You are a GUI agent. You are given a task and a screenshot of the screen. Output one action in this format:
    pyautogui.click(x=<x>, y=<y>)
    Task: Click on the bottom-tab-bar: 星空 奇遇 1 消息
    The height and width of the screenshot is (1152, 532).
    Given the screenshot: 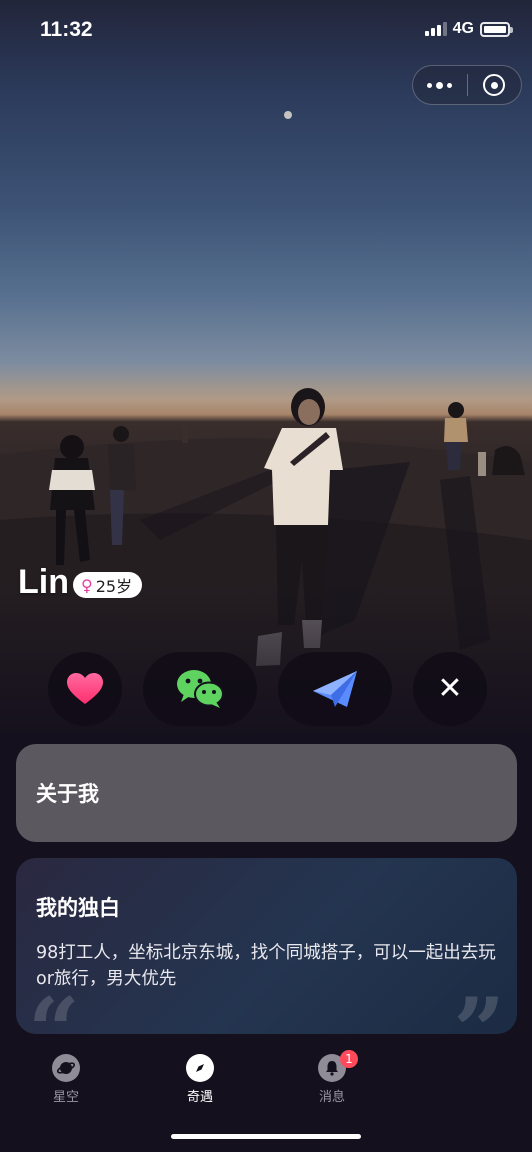 What is the action you would take?
    pyautogui.click(x=266, y=1096)
    